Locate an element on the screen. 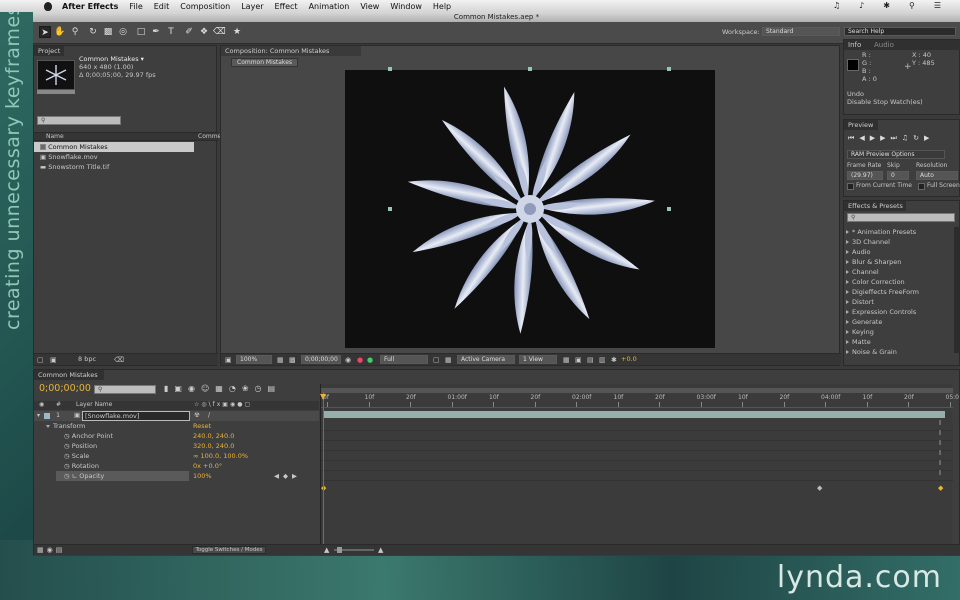 Image resolution: width=960 pixels, height=600 pixels. menu-composition: Composition is located at coordinates (205, 6).